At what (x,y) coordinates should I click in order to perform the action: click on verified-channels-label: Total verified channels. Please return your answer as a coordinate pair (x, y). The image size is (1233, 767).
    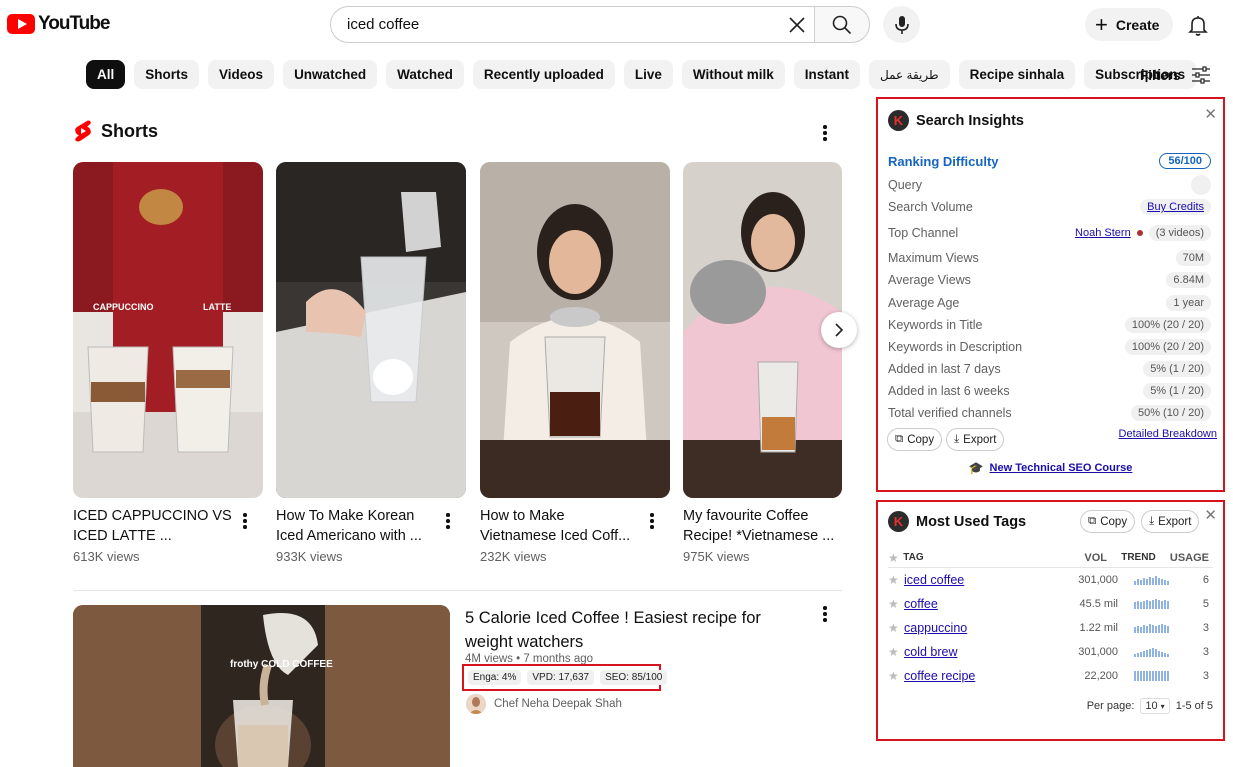
    Looking at the image, I should click on (950, 413).